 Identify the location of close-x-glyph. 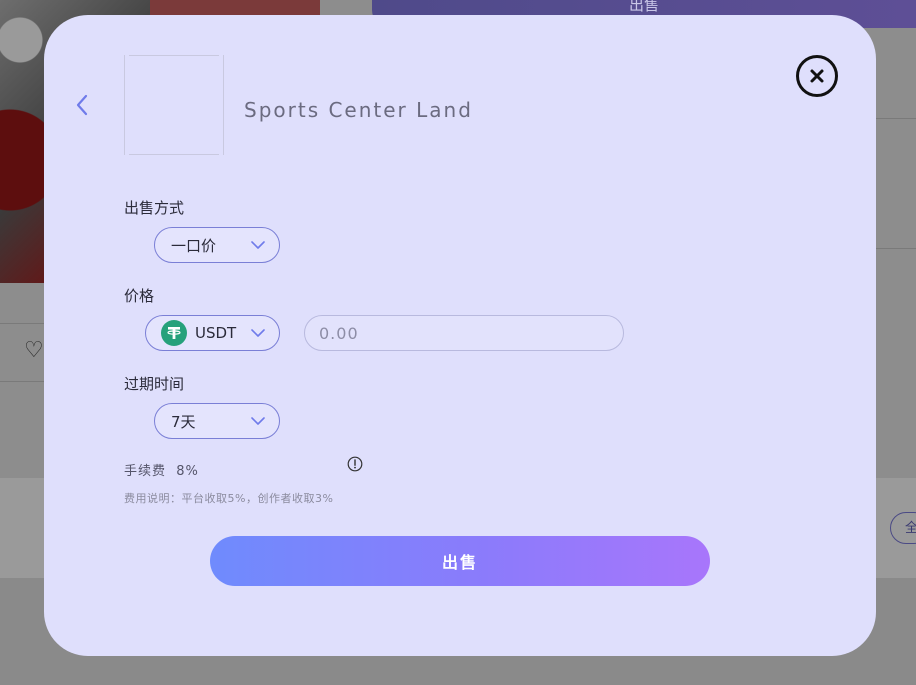
(817, 76).